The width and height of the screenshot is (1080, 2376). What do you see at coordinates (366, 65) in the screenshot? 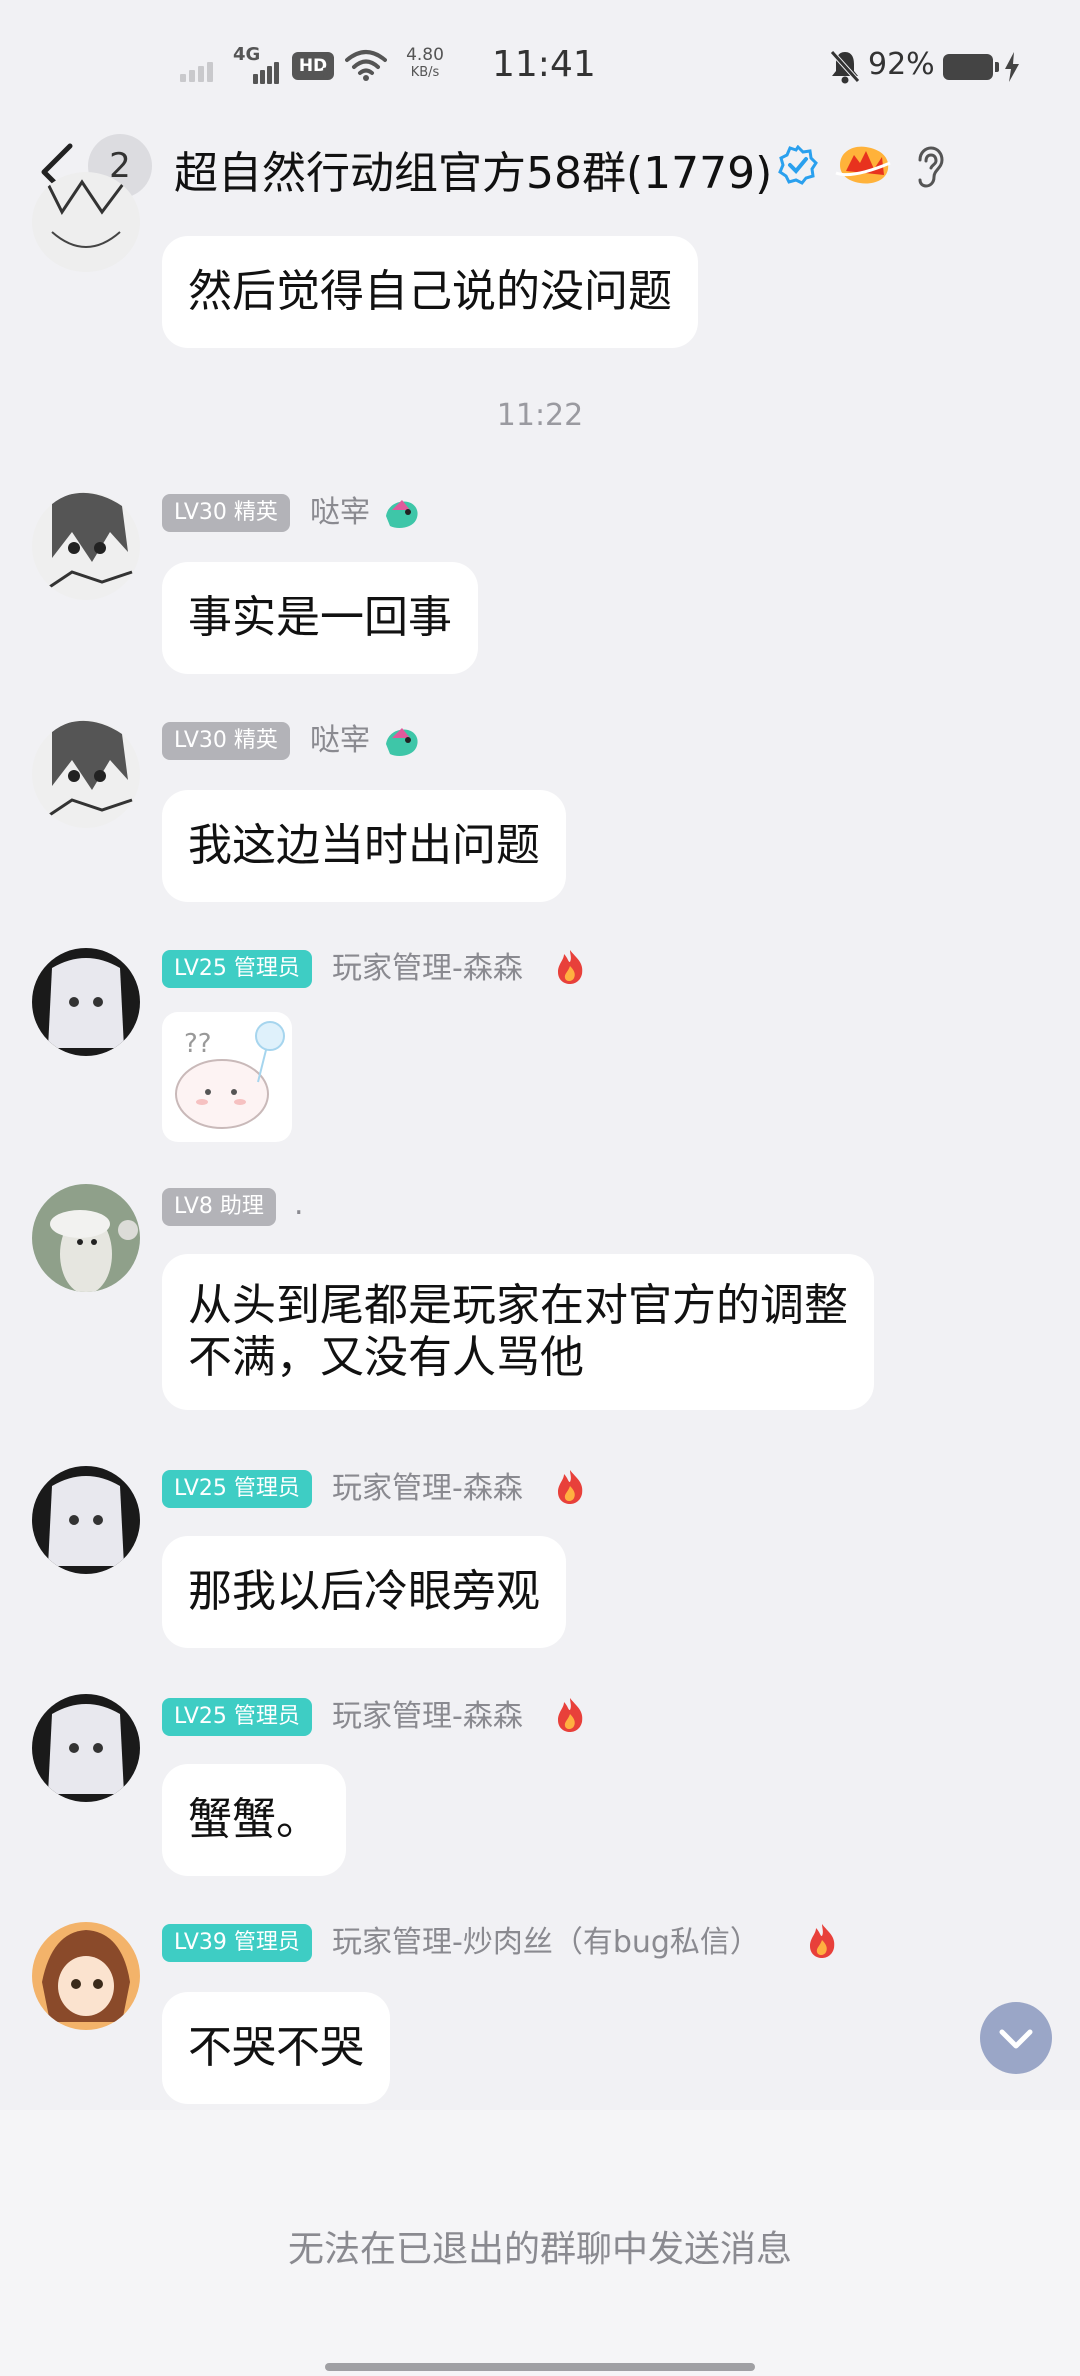
I see `wifi-icon` at bounding box center [366, 65].